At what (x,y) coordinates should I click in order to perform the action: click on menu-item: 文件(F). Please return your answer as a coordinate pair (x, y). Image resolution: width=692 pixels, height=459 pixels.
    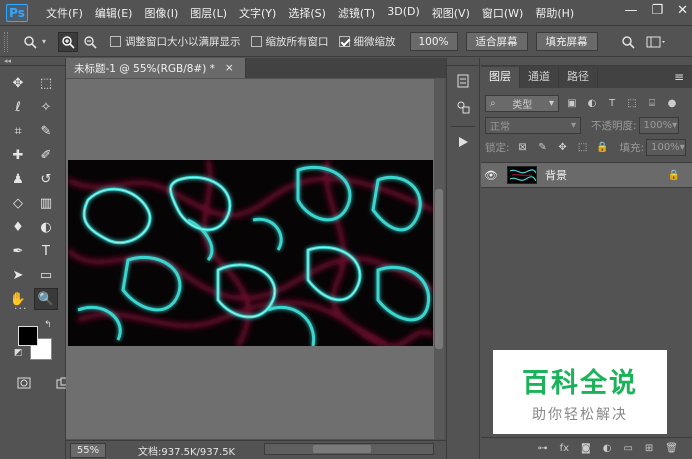
    Looking at the image, I should click on (64, 13).